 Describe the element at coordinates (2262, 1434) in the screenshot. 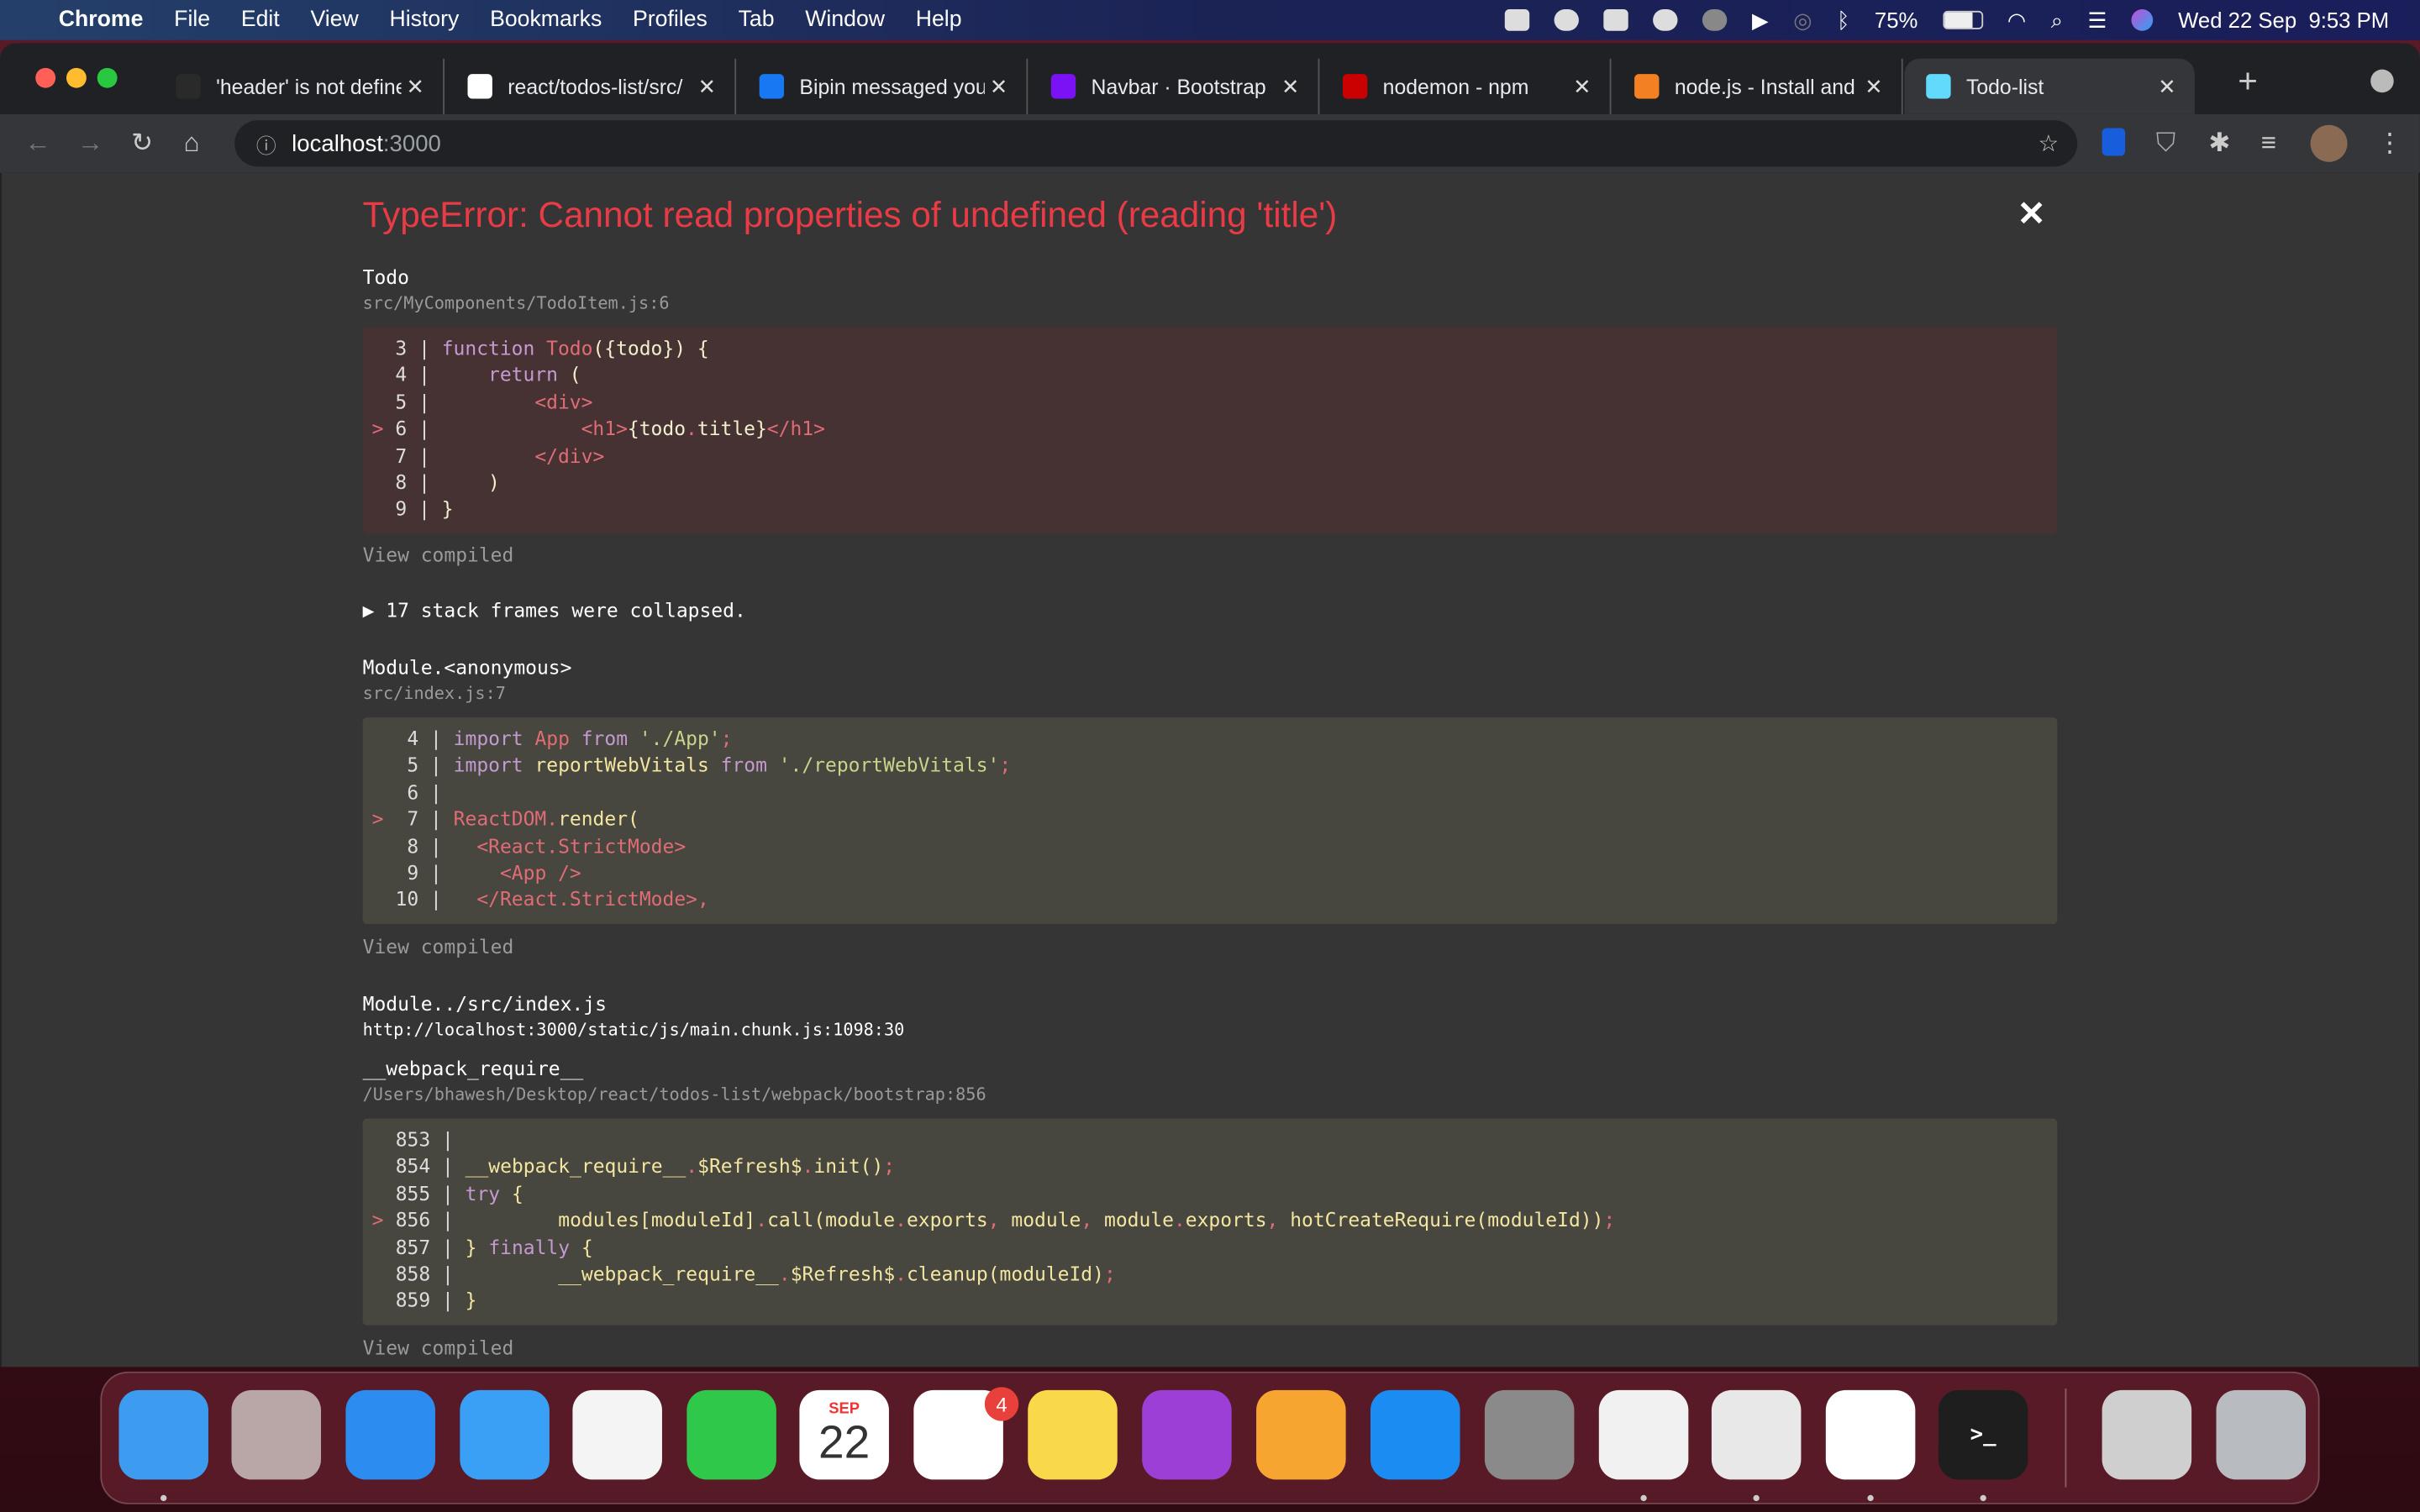

I see `dock-trash-icon` at that location.